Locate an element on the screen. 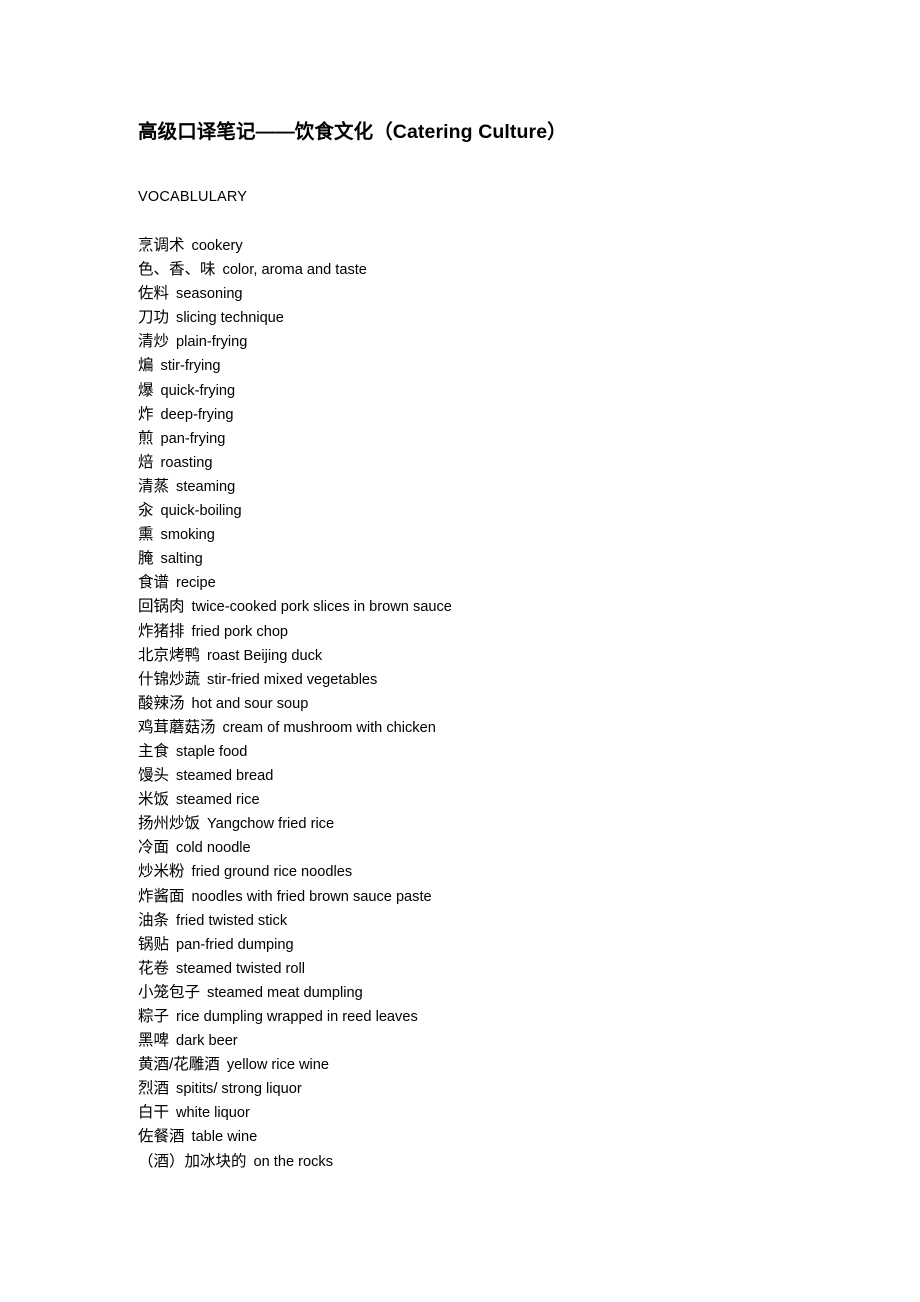 The height and width of the screenshot is (1302, 920). vocabulary-entry: 烈酒 spitits/ strong liquor is located at coordinates (488, 1089).